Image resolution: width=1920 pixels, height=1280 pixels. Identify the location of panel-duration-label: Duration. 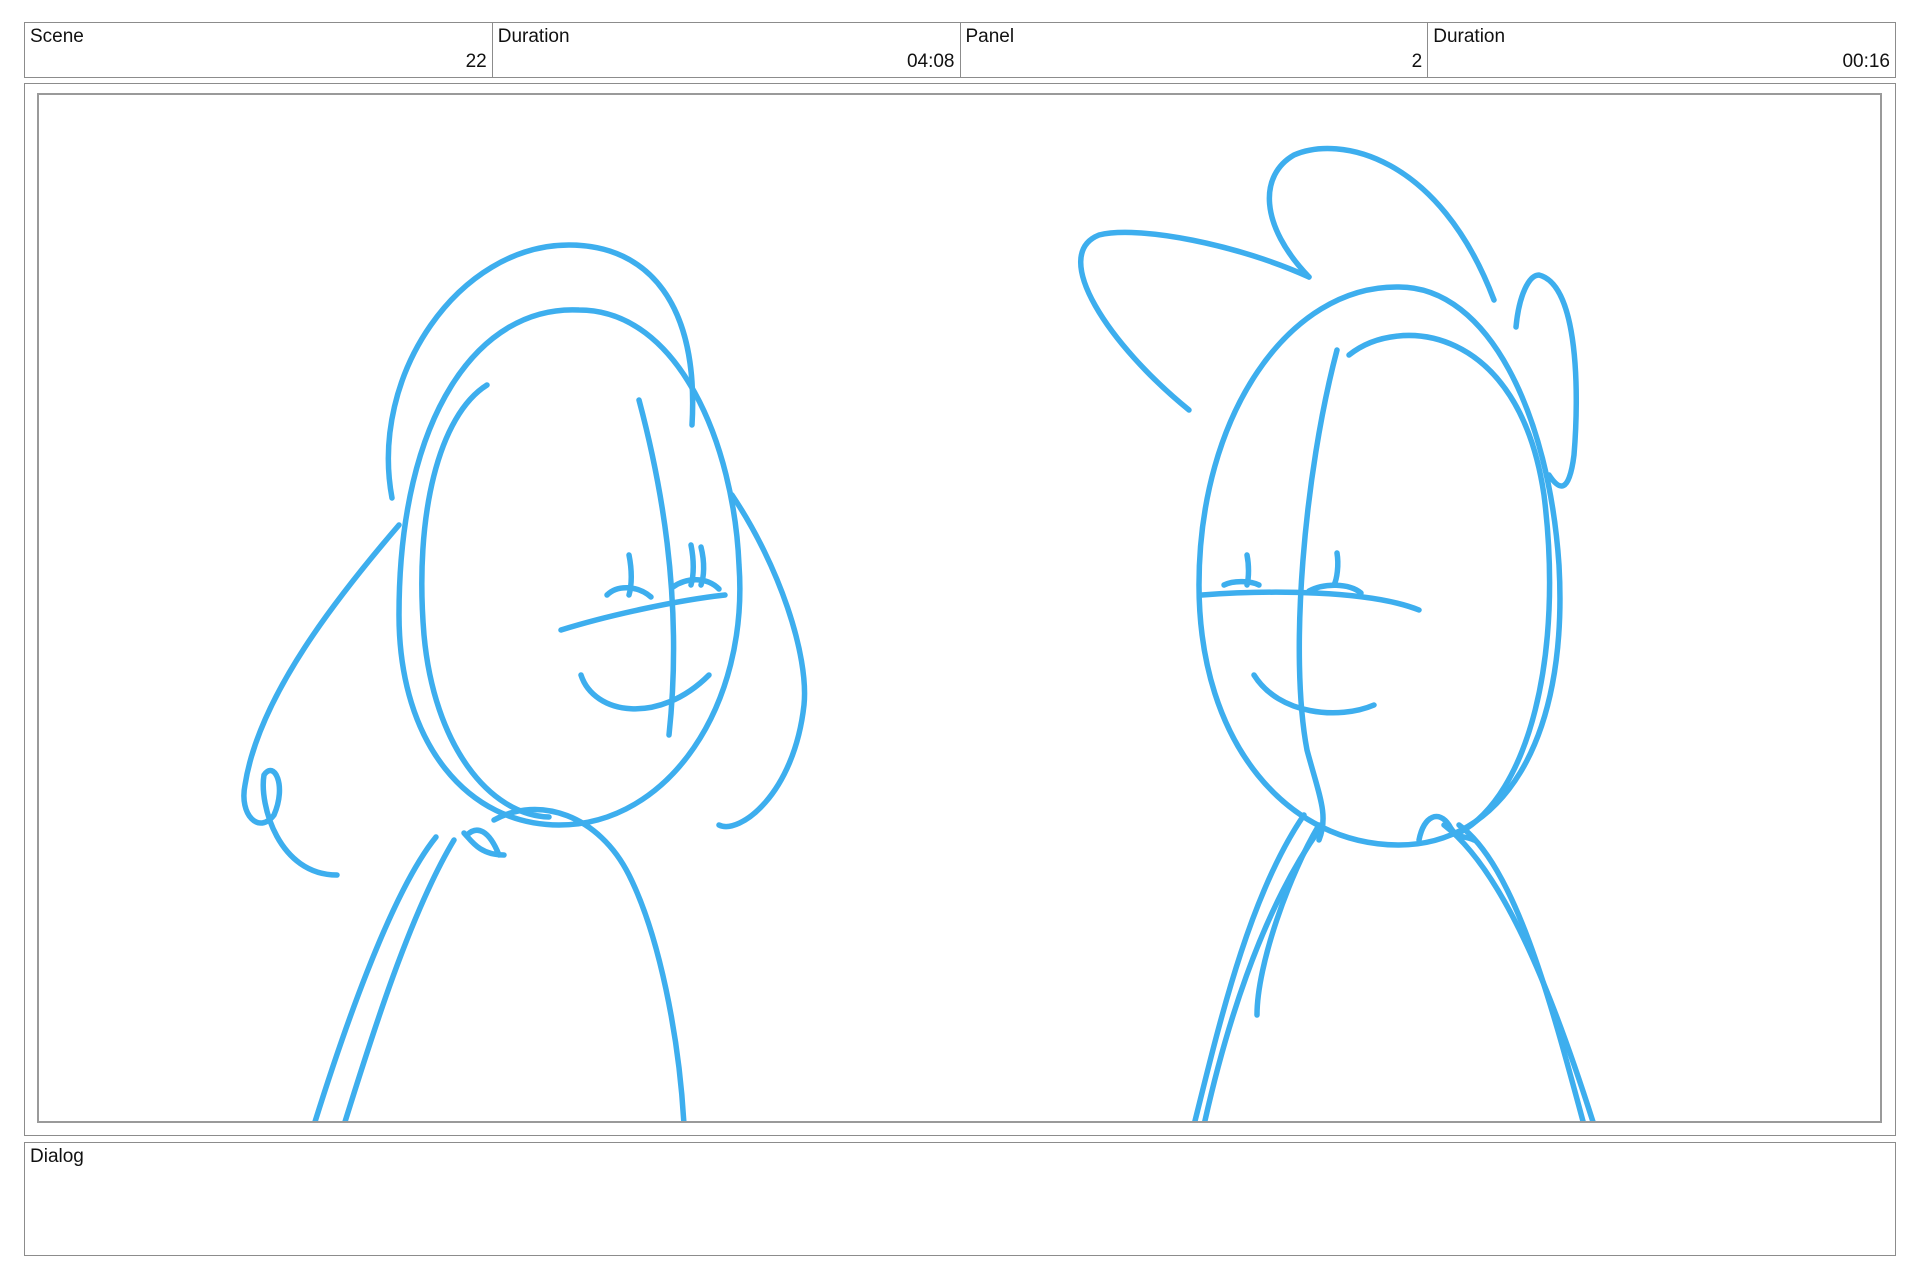
(1469, 36).